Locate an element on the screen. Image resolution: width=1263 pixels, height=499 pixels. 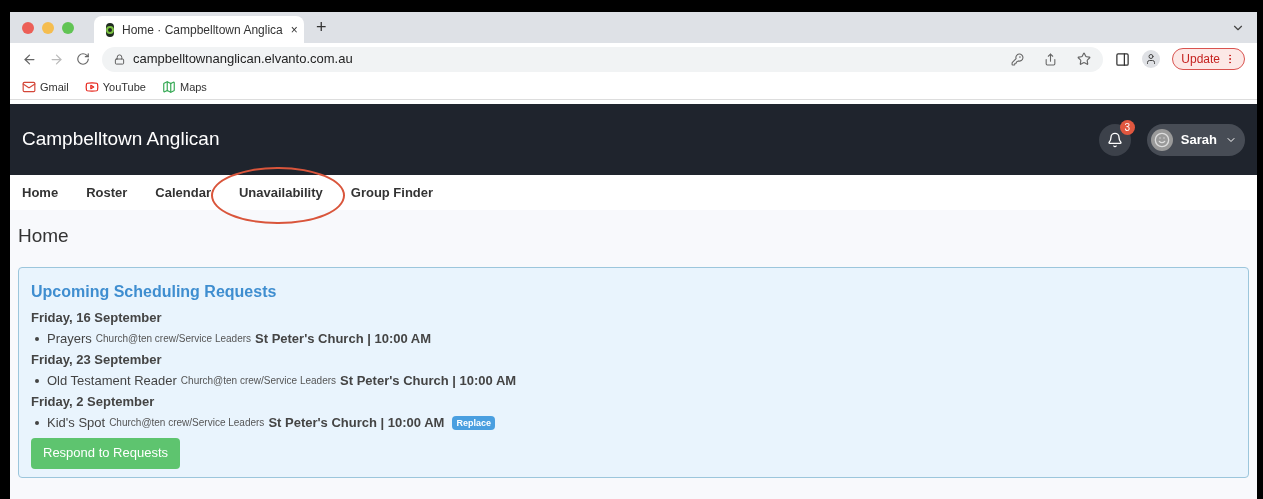
nav-link: Calendar is located at coordinates (183, 192).